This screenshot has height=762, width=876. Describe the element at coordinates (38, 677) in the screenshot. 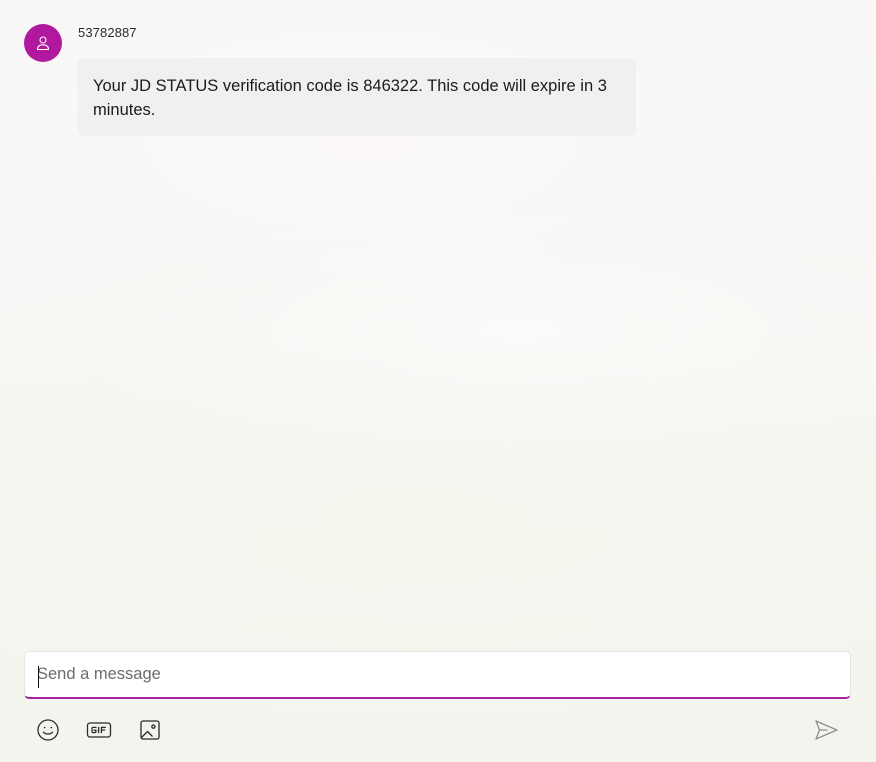

I see `text-caret` at that location.